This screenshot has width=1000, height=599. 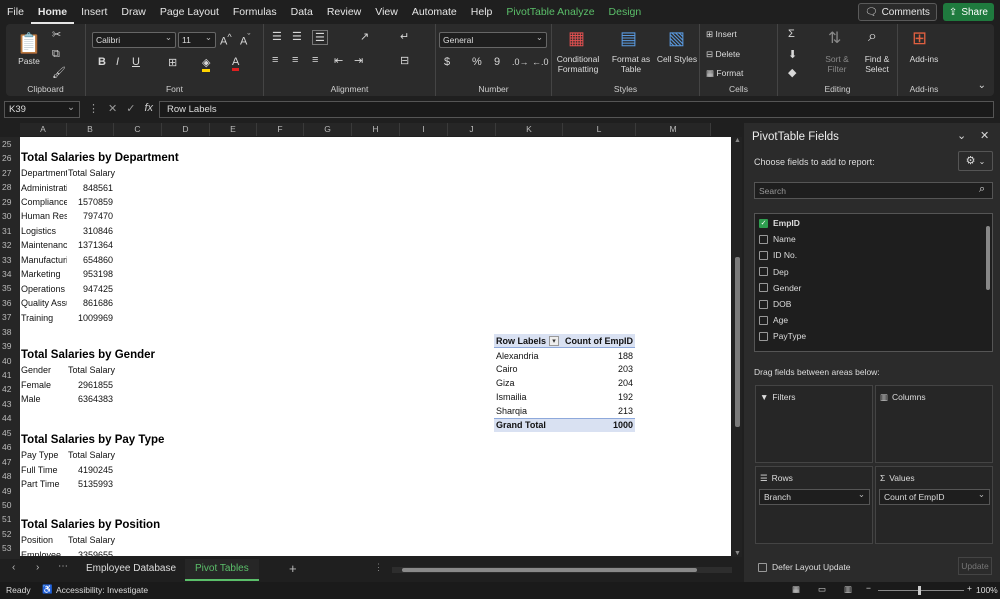 I want to click on position-value-cell: 3359655, so click(x=90, y=552).